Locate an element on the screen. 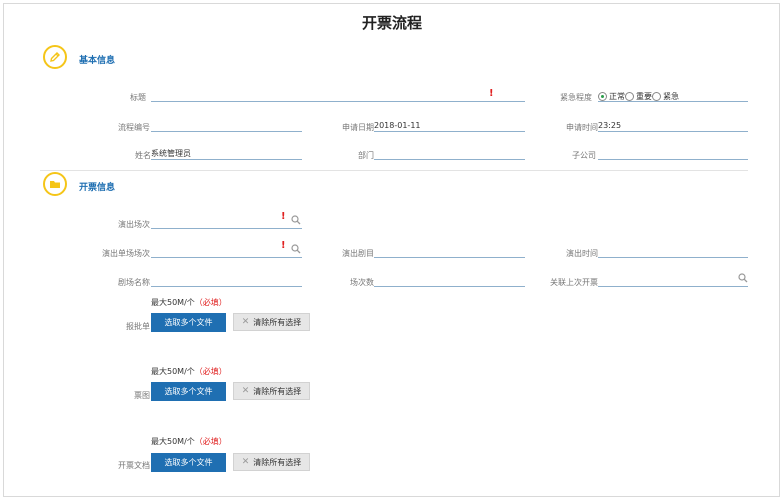 This screenshot has width=784, height=501. related-invoice-label: 关联上次开票 is located at coordinates (574, 282).